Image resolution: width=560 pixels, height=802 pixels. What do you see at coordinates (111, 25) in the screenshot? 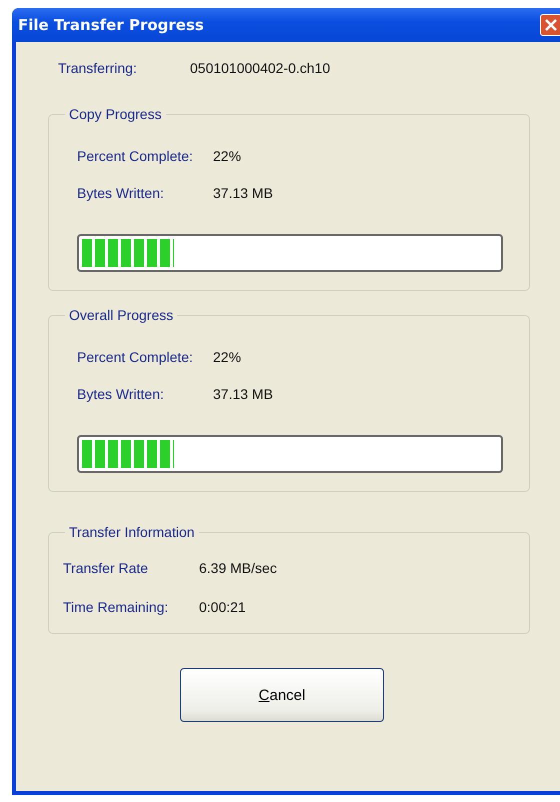
I see `window-title: File Transfer Progress` at bounding box center [111, 25].